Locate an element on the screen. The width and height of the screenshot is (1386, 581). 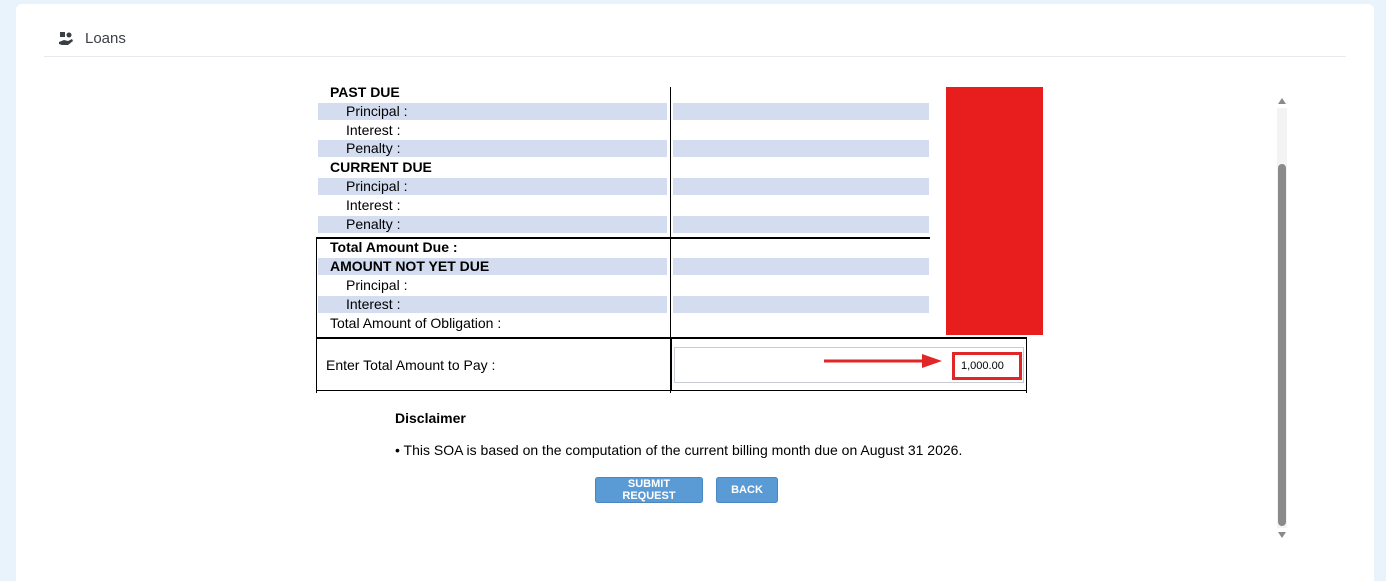
scroll-up-icon is located at coordinates (1282, 101).